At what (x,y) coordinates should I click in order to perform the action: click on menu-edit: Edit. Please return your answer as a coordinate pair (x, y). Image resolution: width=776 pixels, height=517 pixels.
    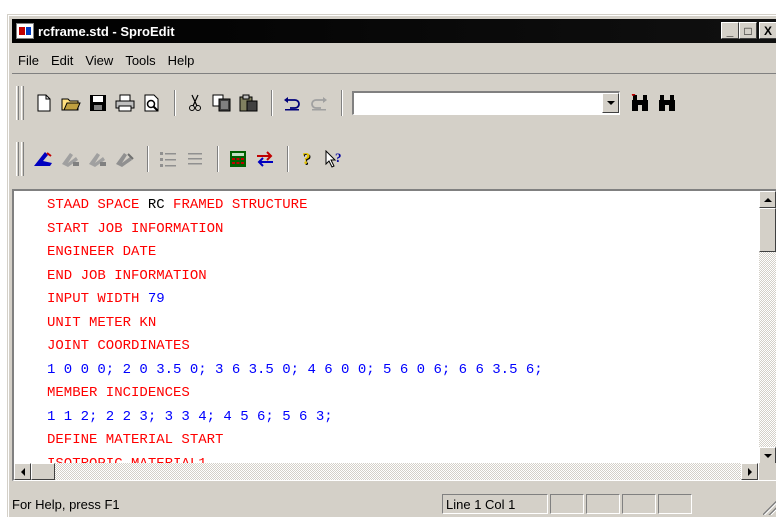
    Looking at the image, I should click on (62, 60).